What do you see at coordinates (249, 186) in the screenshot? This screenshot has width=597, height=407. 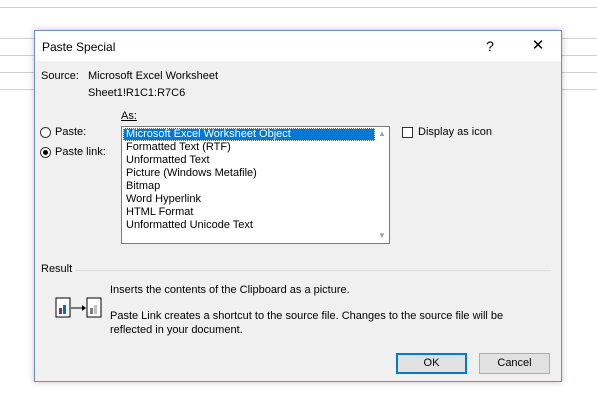 I see `list-item: Bitmap` at bounding box center [249, 186].